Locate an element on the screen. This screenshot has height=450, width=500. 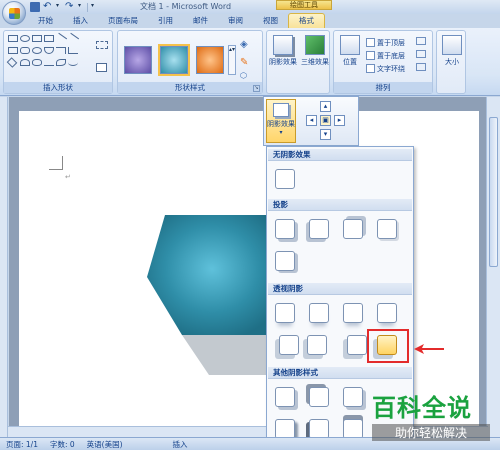
position-button: 位置 is located at coordinates (350, 51).